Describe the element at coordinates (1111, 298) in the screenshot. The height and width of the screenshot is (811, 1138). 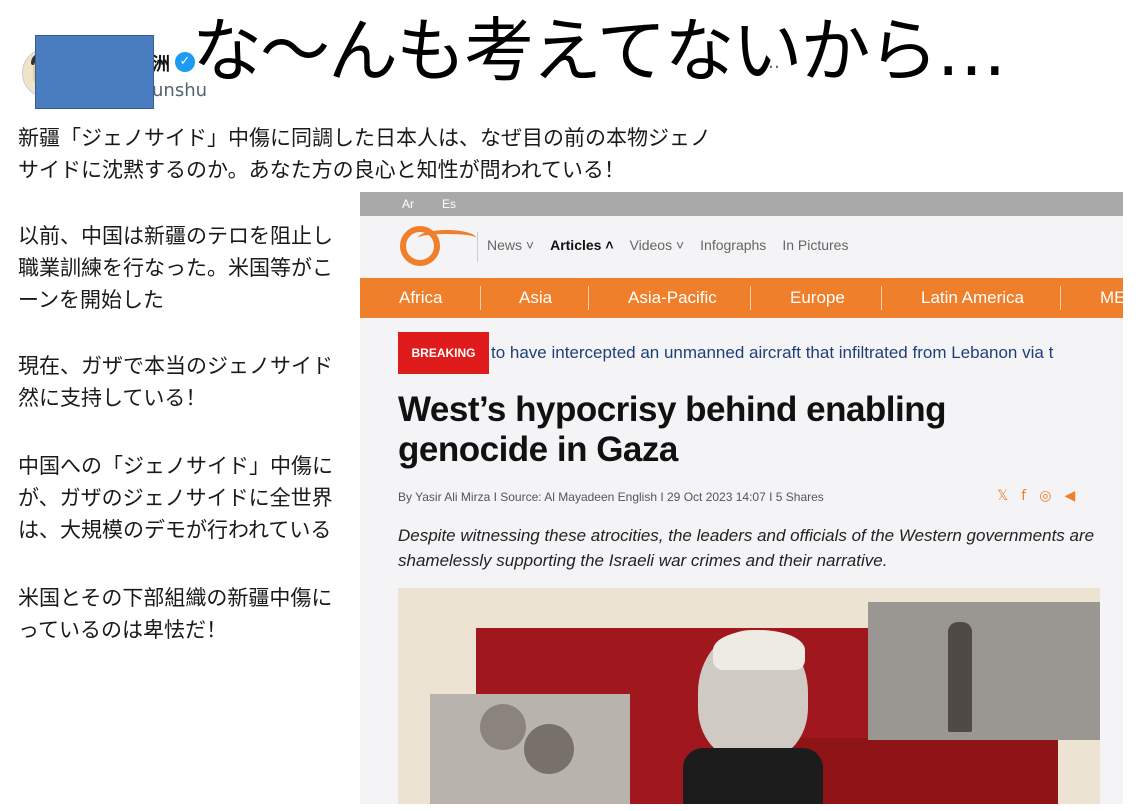
I see `region-me: ME` at that location.